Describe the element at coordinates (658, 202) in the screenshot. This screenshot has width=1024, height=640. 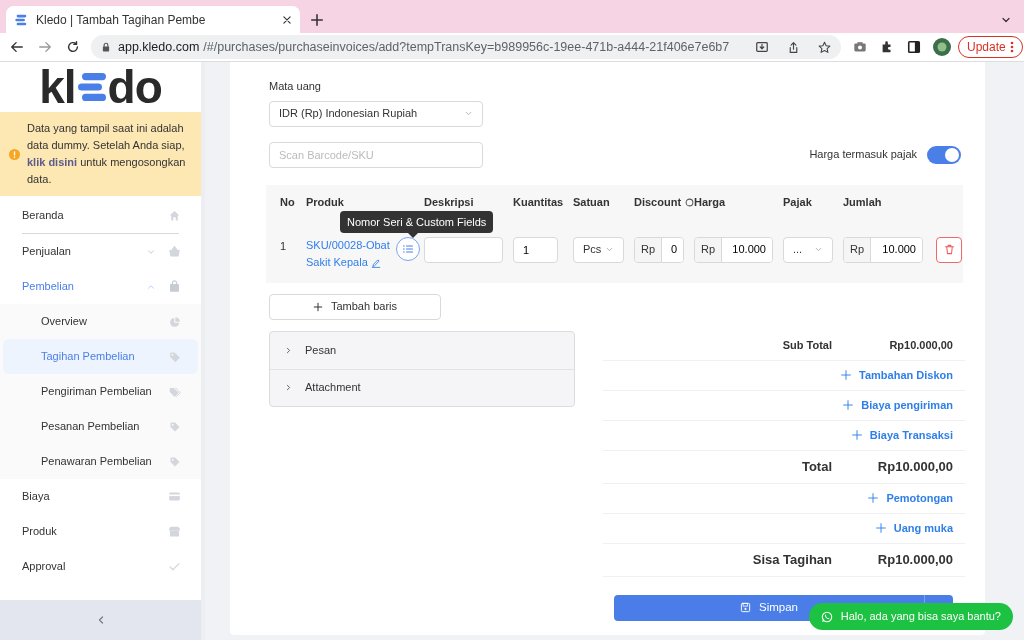
I see `column-header: Discount` at that location.